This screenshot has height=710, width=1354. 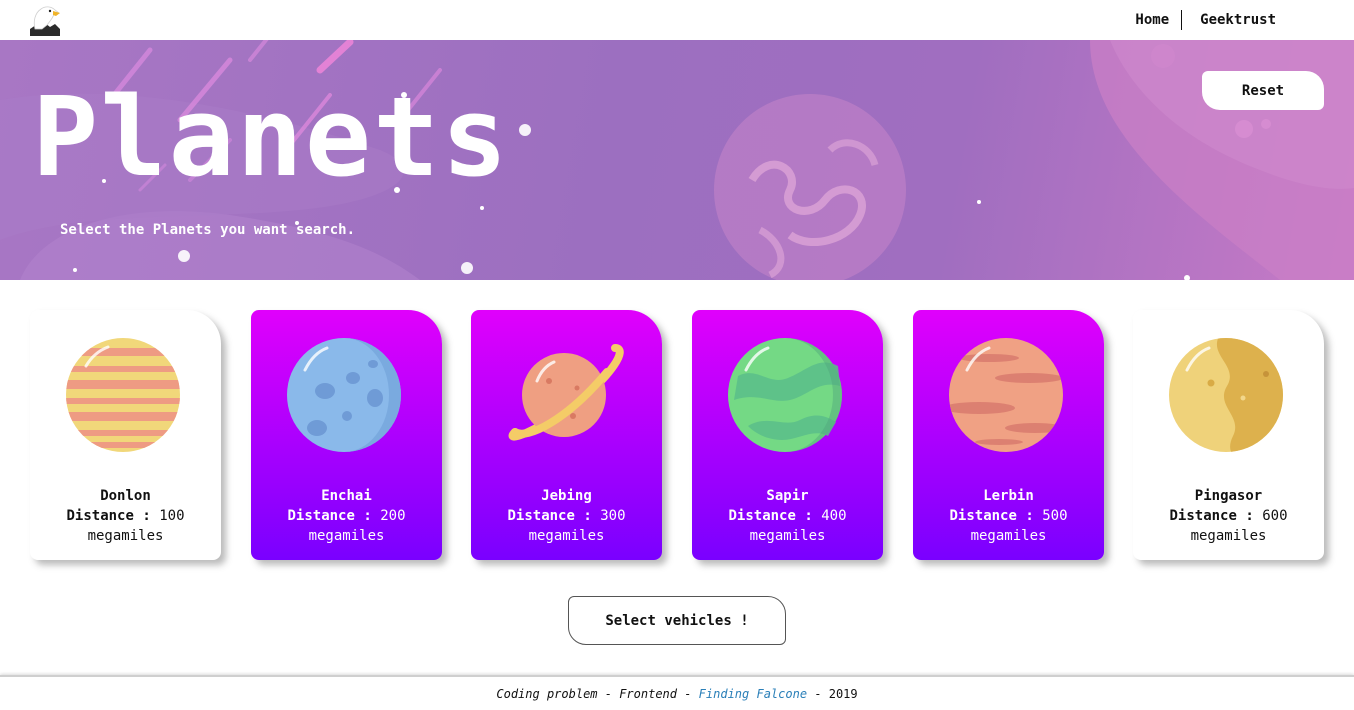 What do you see at coordinates (346, 496) in the screenshot?
I see `planet-name: Enchai` at bounding box center [346, 496].